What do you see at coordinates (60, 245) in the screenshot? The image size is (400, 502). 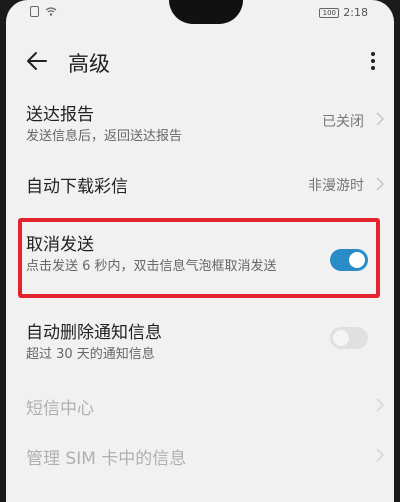 I see `cancel-send-label: 取消发送` at bounding box center [60, 245].